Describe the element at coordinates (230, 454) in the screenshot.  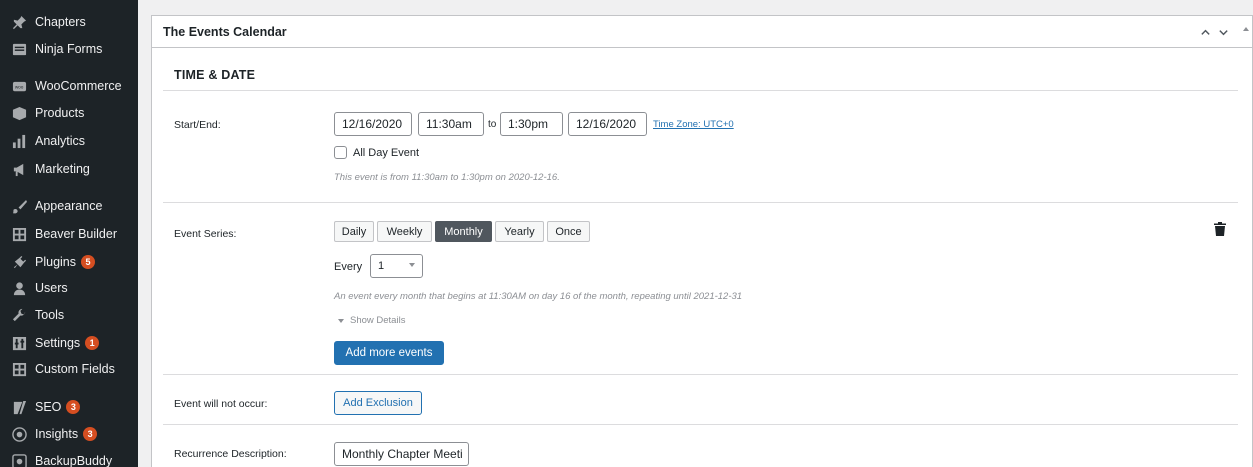
I see `recurrence-description-label: Recurrence Description:` at that location.